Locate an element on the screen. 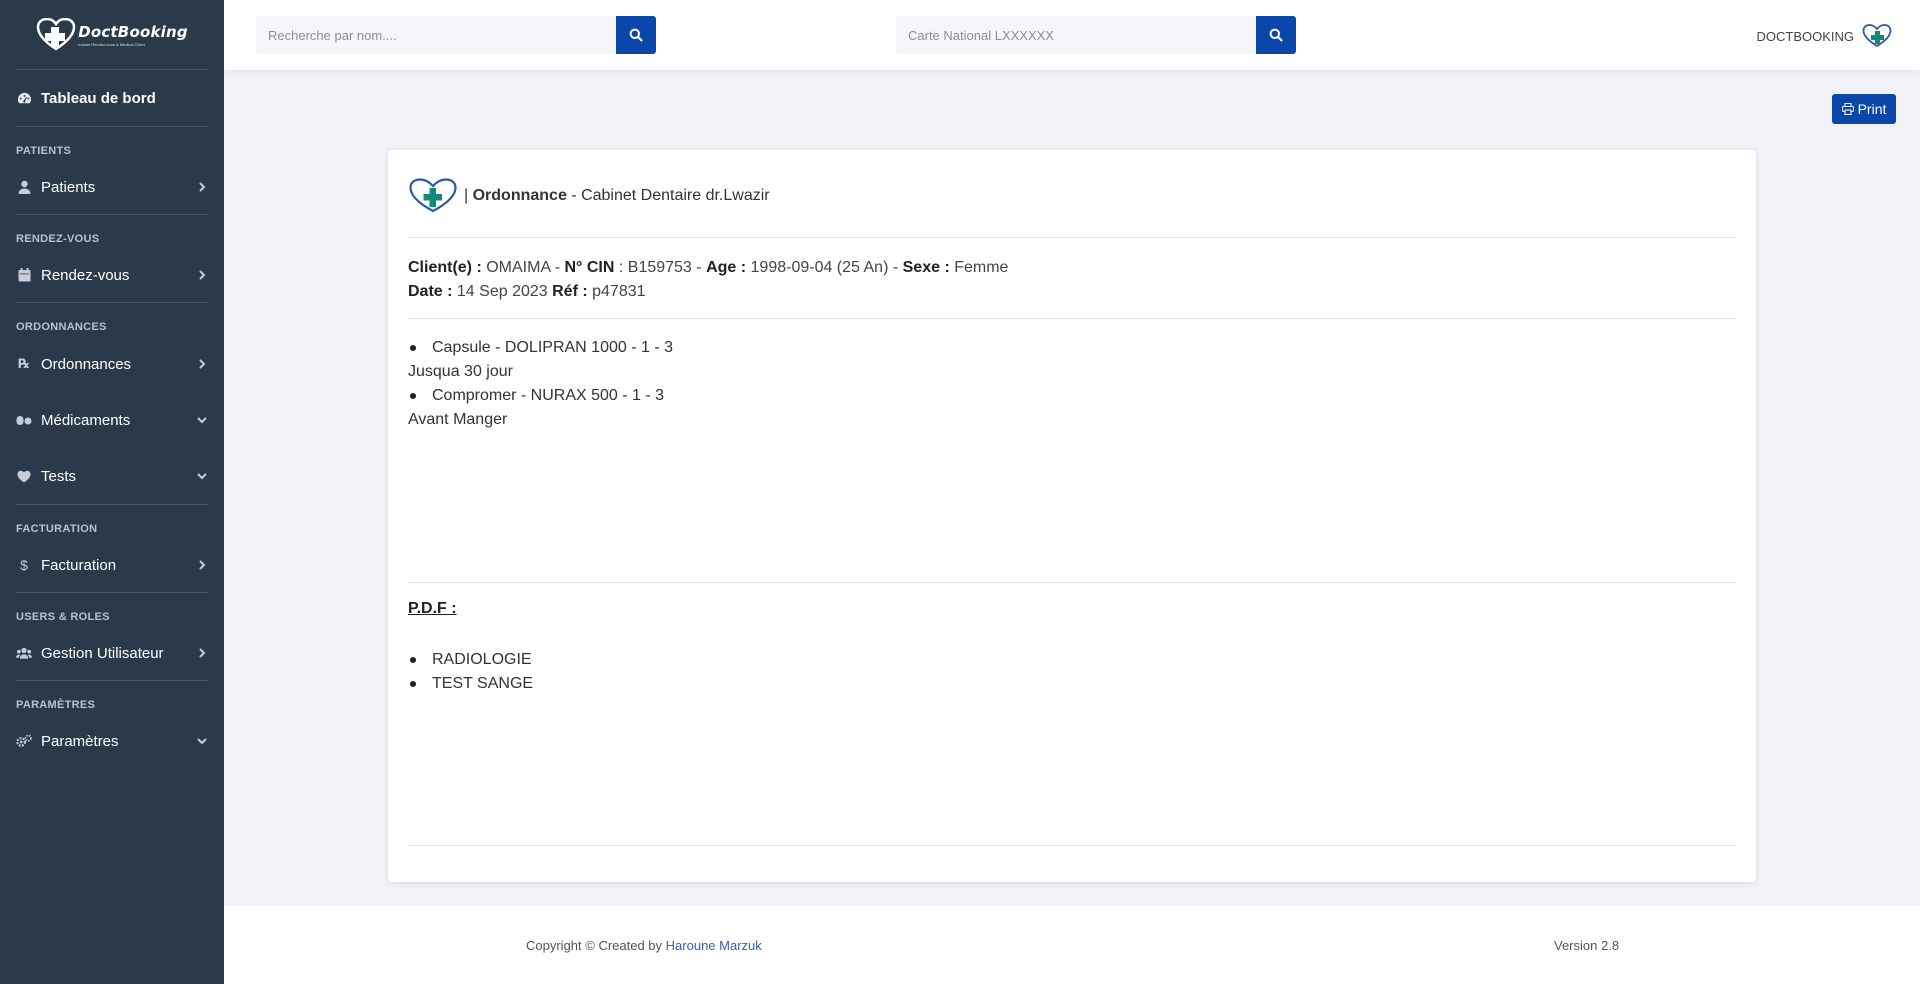 The image size is (1920, 984). sidebar-item-label: Paramètres is located at coordinates (80, 741).